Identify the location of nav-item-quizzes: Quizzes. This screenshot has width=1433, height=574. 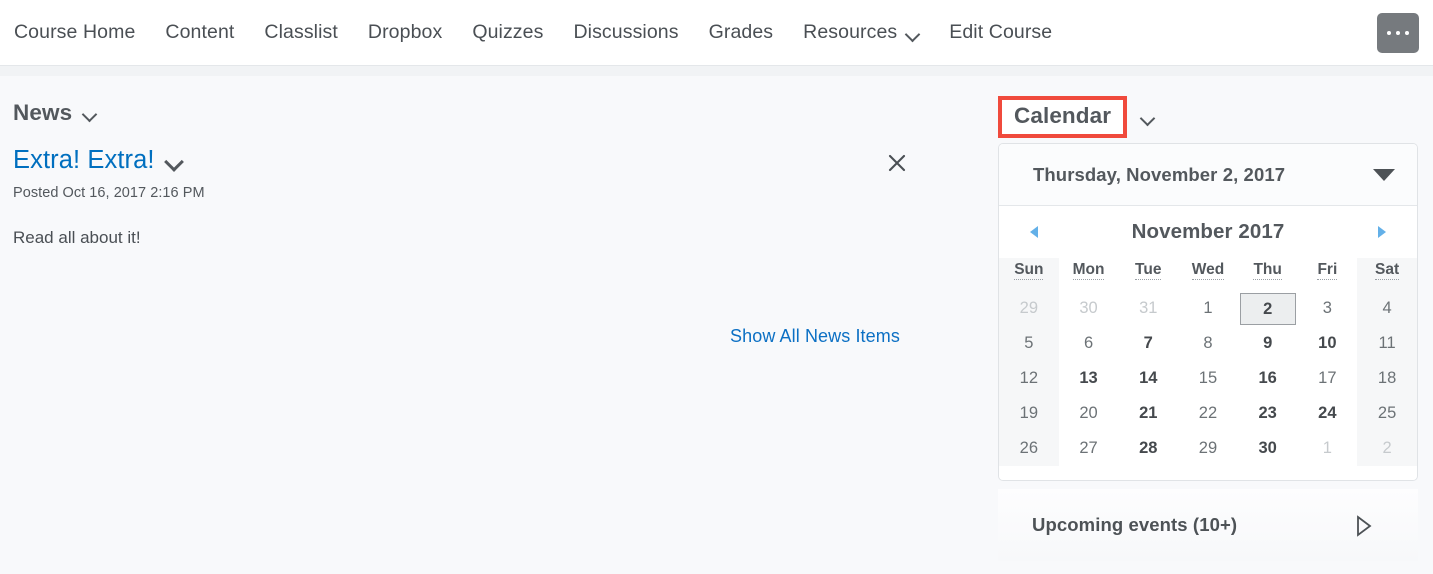
(507, 31).